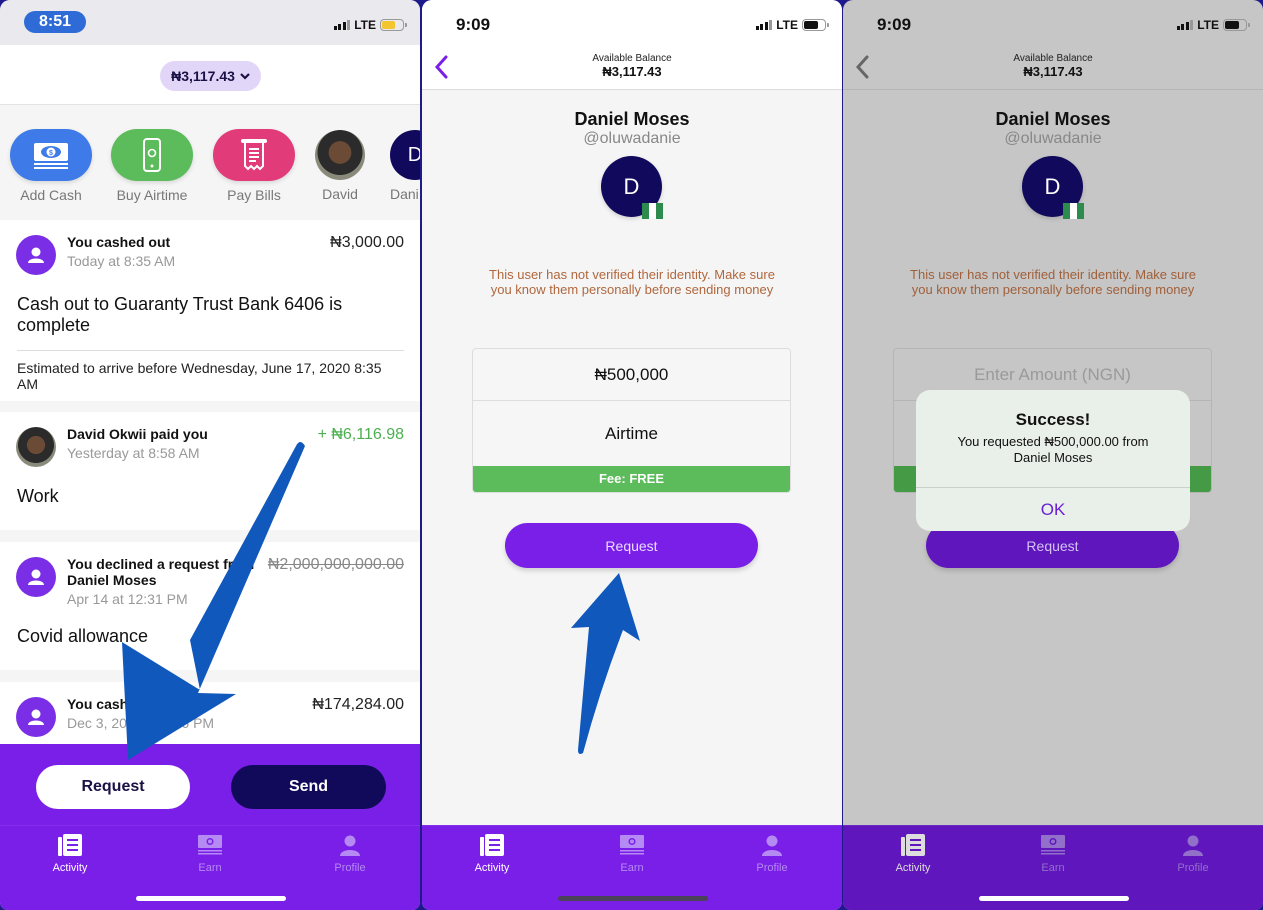 Image resolution: width=1263 pixels, height=910 pixels. What do you see at coordinates (632, 71) in the screenshot?
I see `balance-value: ₦3,117.43` at bounding box center [632, 71].